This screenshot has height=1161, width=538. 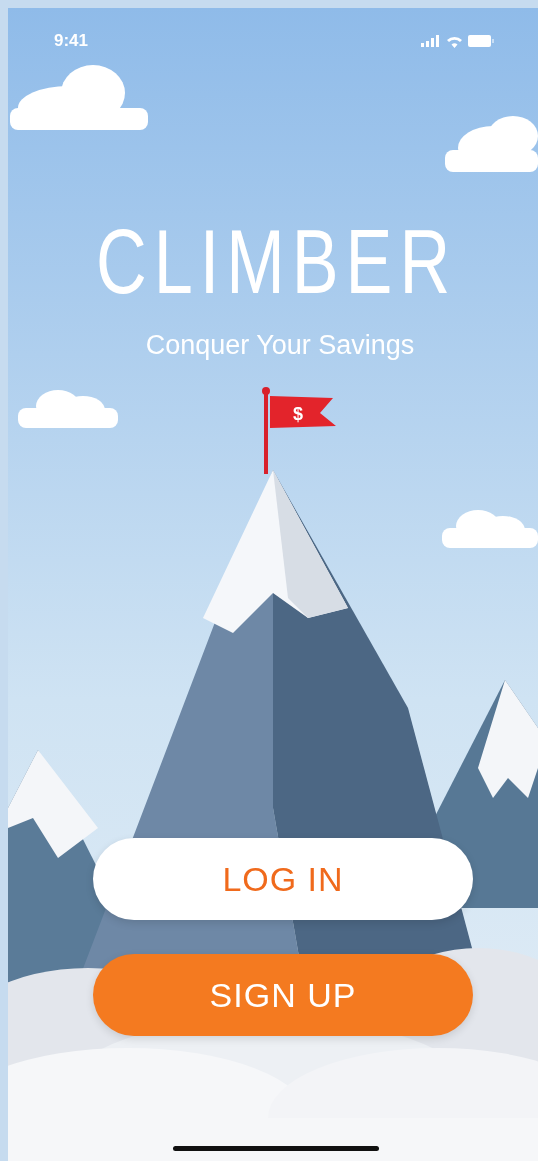 I want to click on app-tagline: Conquer Your Savings, so click(x=279, y=345).